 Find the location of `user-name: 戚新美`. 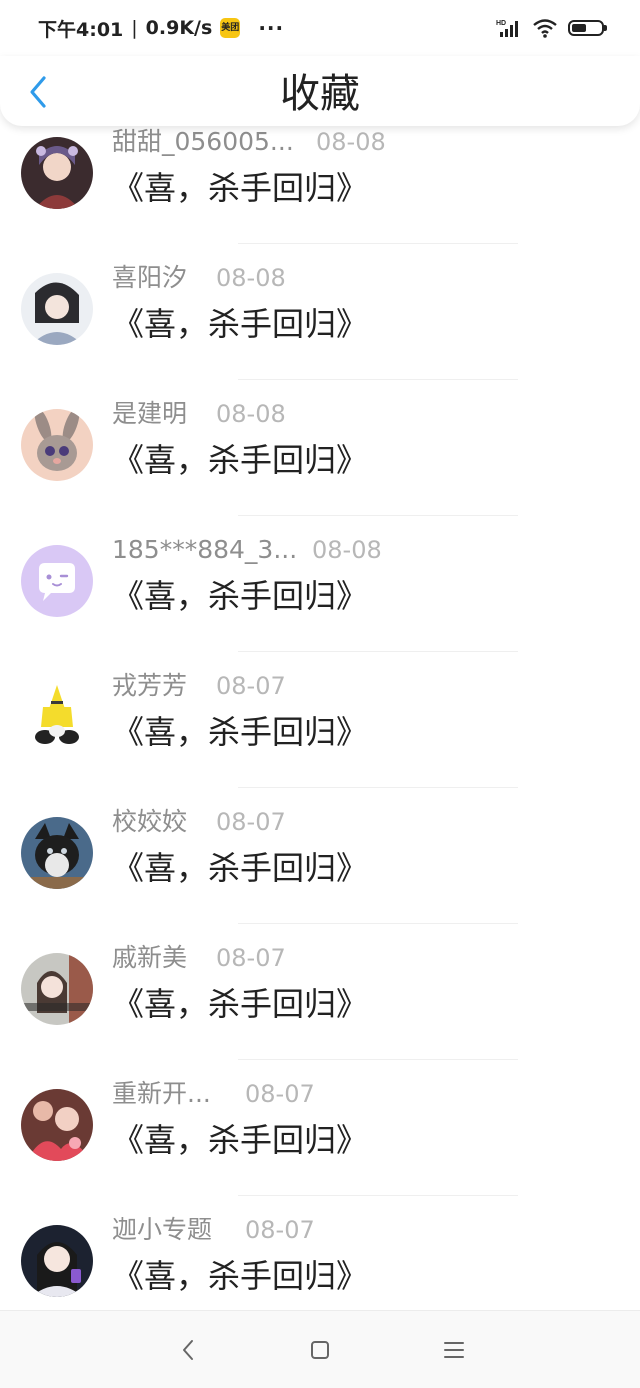

user-name: 戚新美 is located at coordinates (150, 957).